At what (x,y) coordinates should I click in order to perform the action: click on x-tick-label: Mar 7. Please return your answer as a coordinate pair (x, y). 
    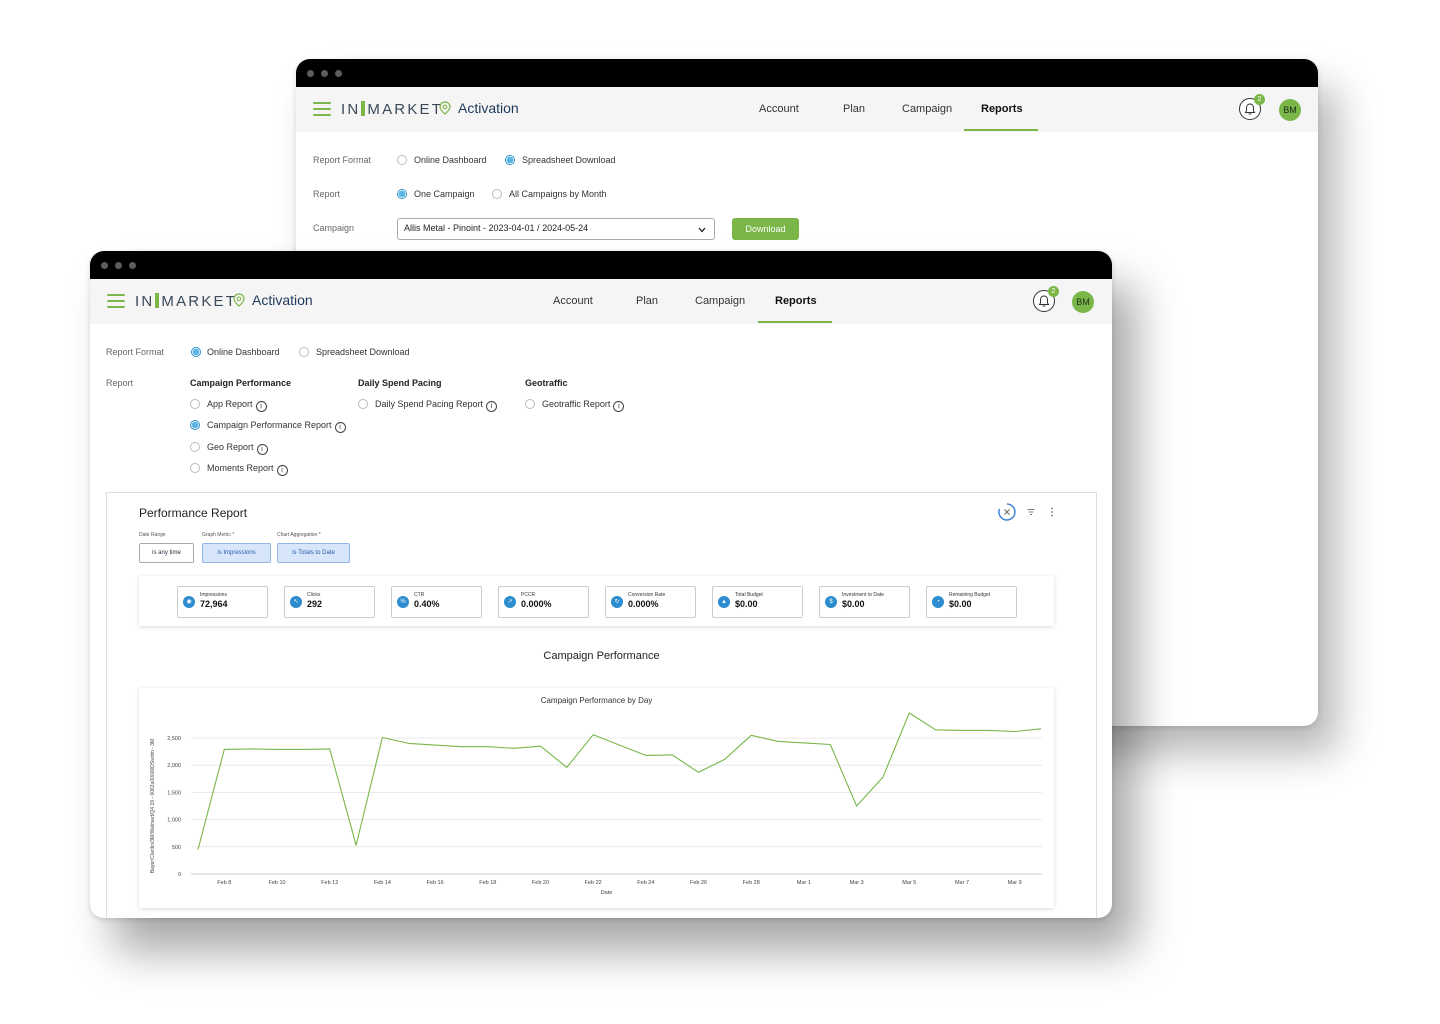
    Looking at the image, I should click on (962, 883).